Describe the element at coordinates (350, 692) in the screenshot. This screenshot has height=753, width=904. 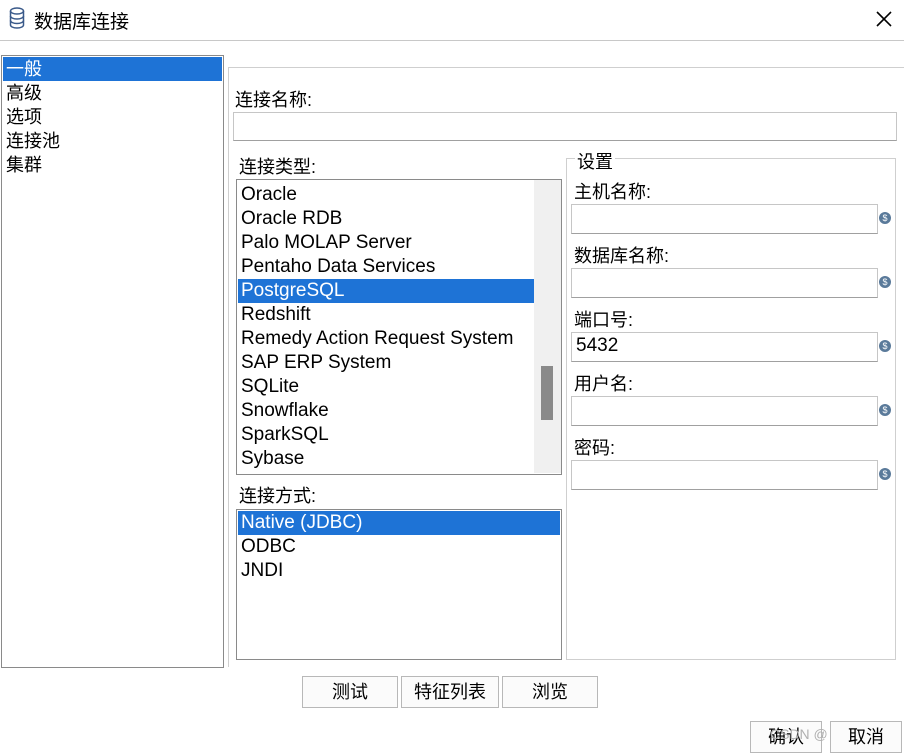
I see `test-button: 测试` at that location.